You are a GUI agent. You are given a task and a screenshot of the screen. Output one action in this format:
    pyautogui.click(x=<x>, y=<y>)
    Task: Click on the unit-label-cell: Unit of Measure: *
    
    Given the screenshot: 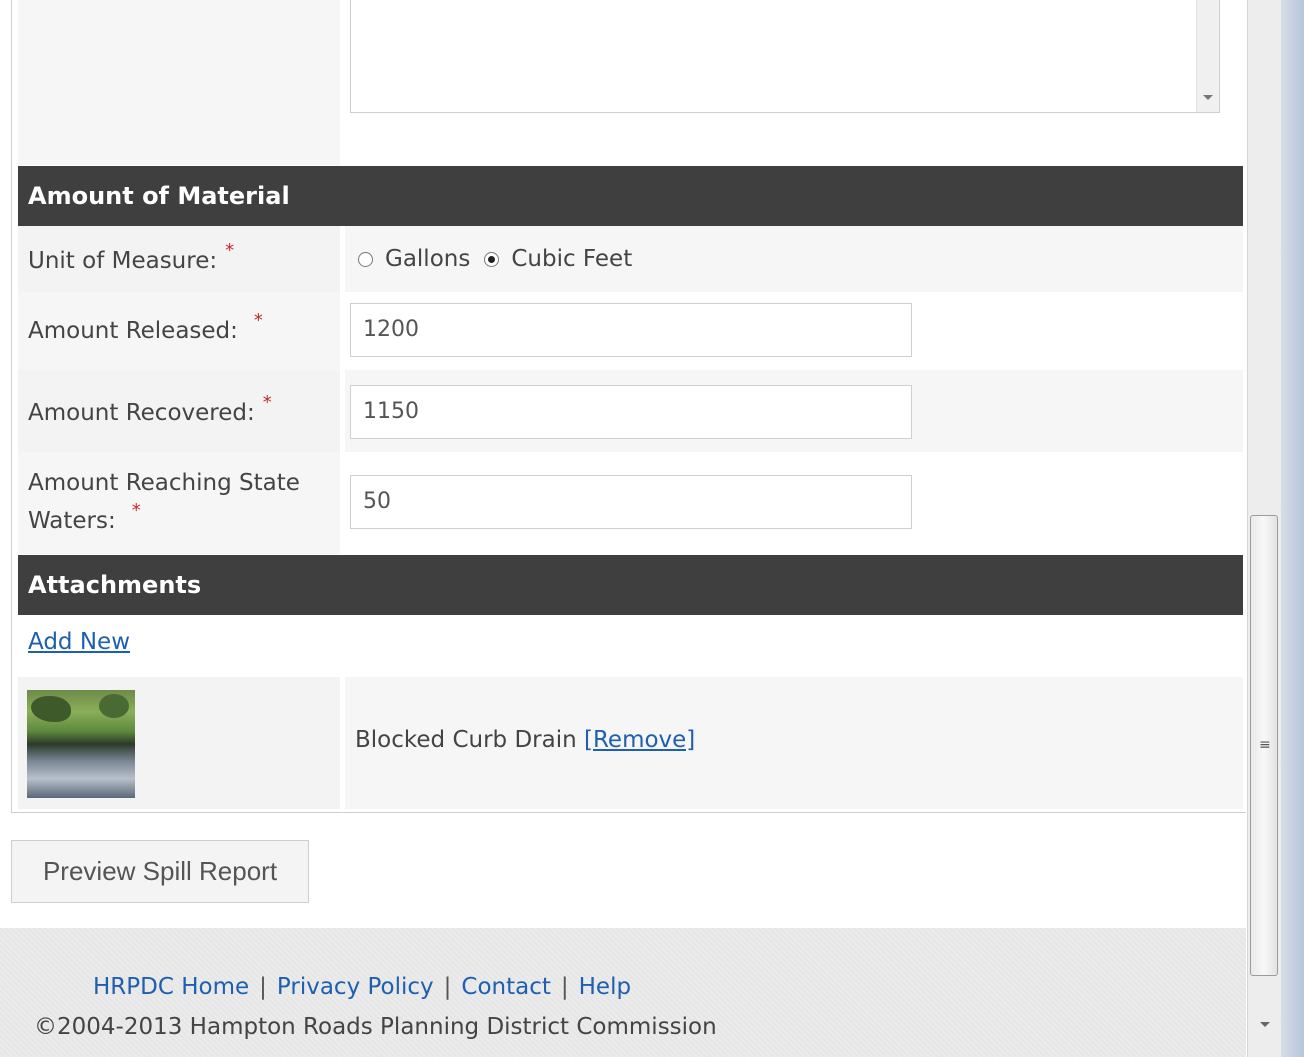 What is the action you would take?
    pyautogui.click(x=179, y=259)
    